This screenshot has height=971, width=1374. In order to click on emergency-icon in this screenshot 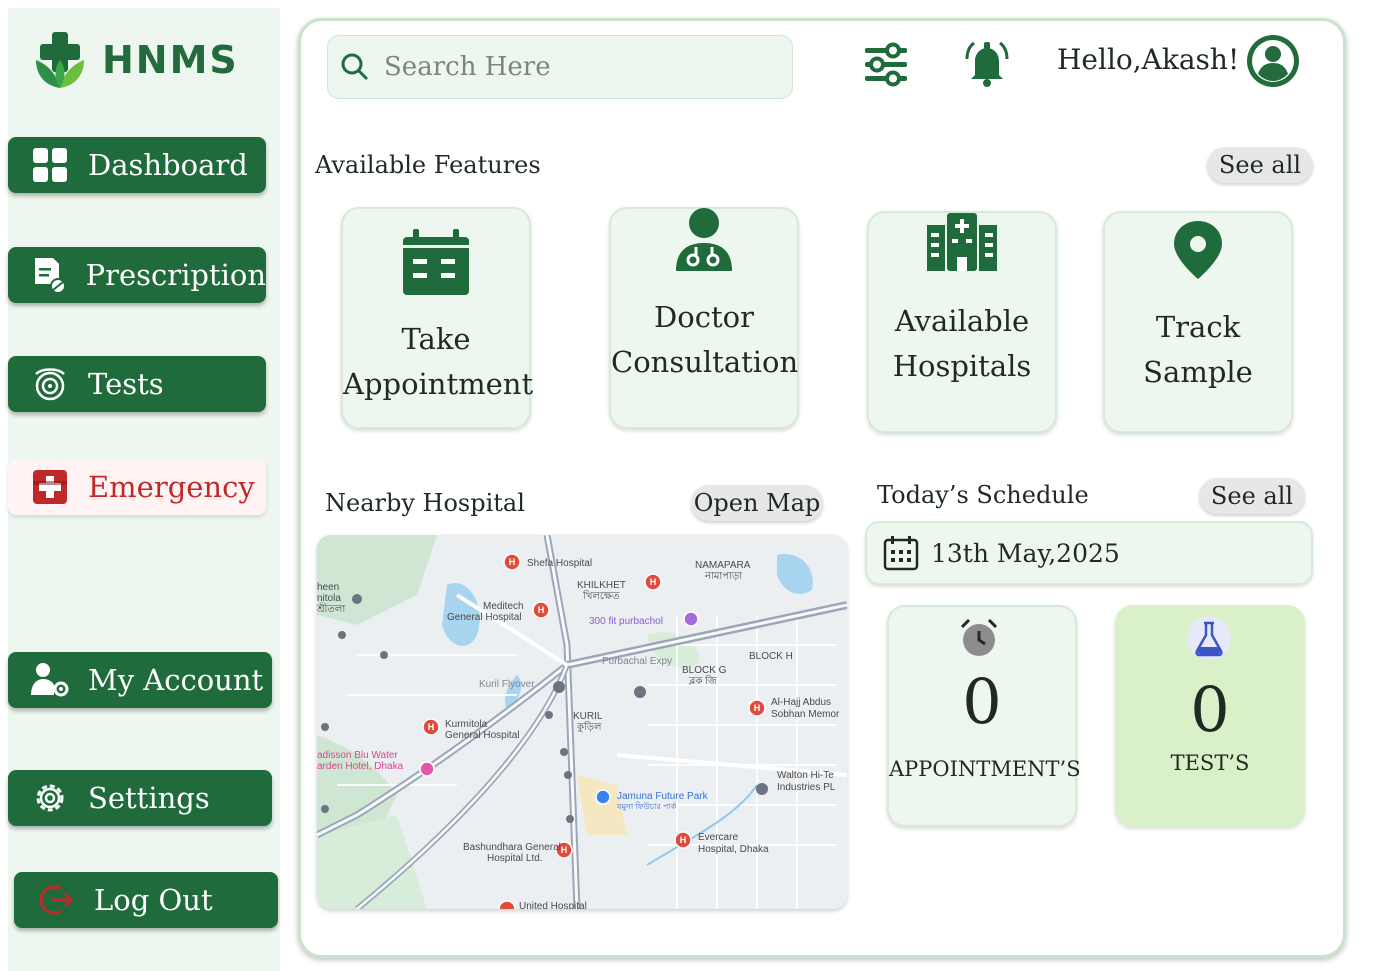, I will do `click(50, 487)`.